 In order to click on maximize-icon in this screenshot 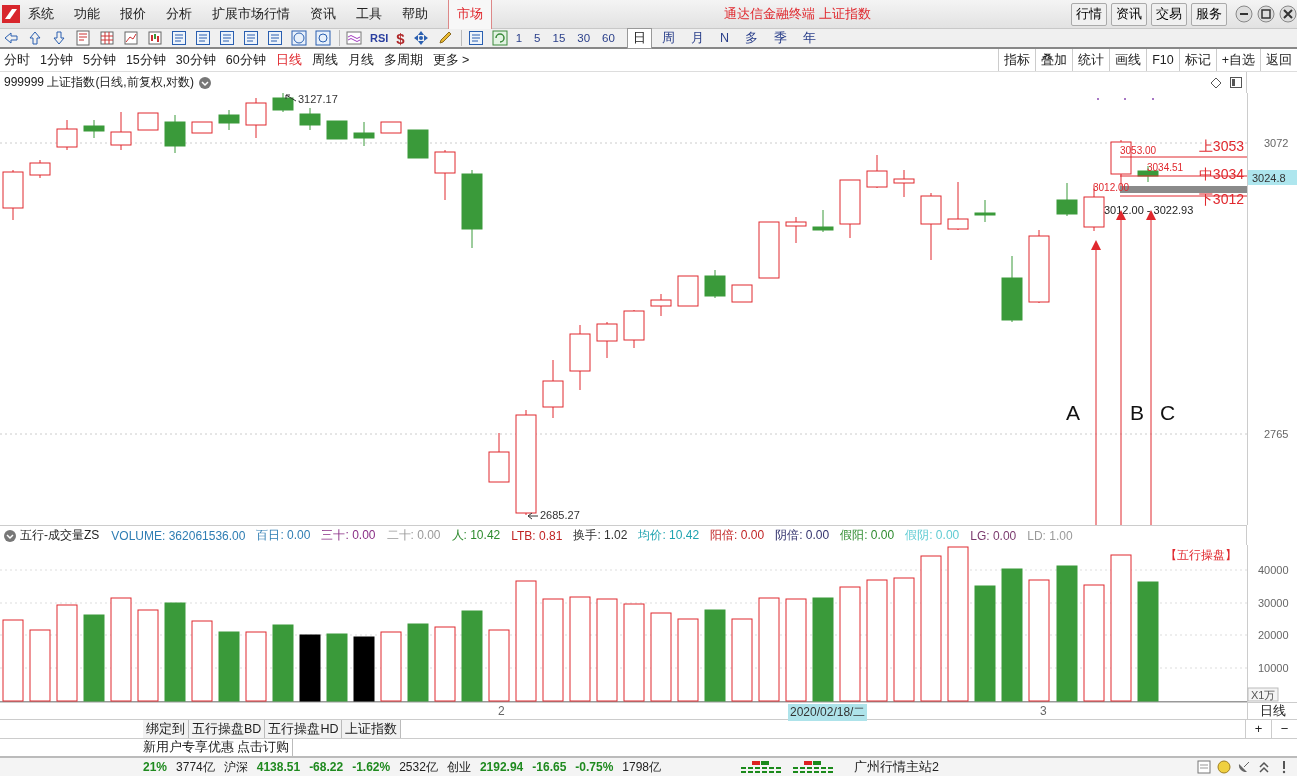, I will do `click(1266, 14)`.